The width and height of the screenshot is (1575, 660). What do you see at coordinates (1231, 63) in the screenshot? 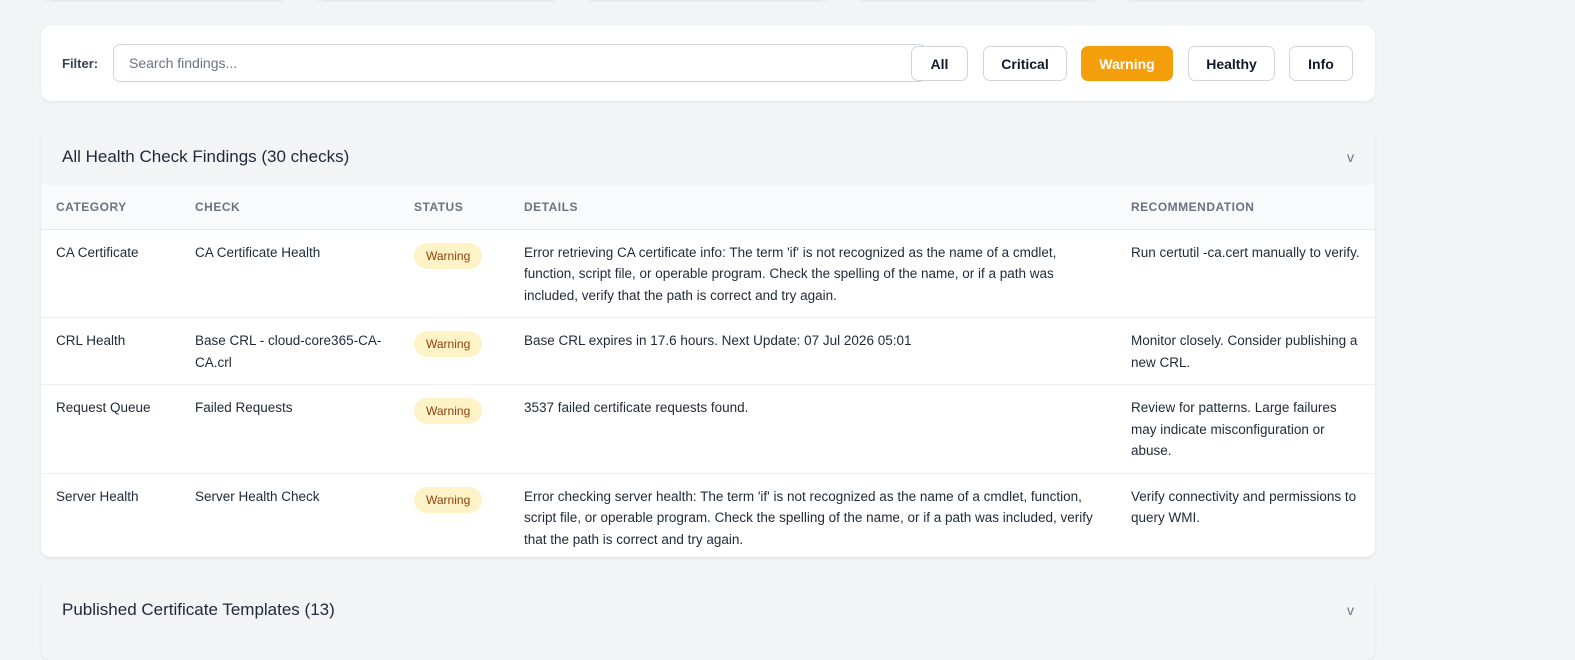
I see `filter-healthy-button: Healthy` at bounding box center [1231, 63].